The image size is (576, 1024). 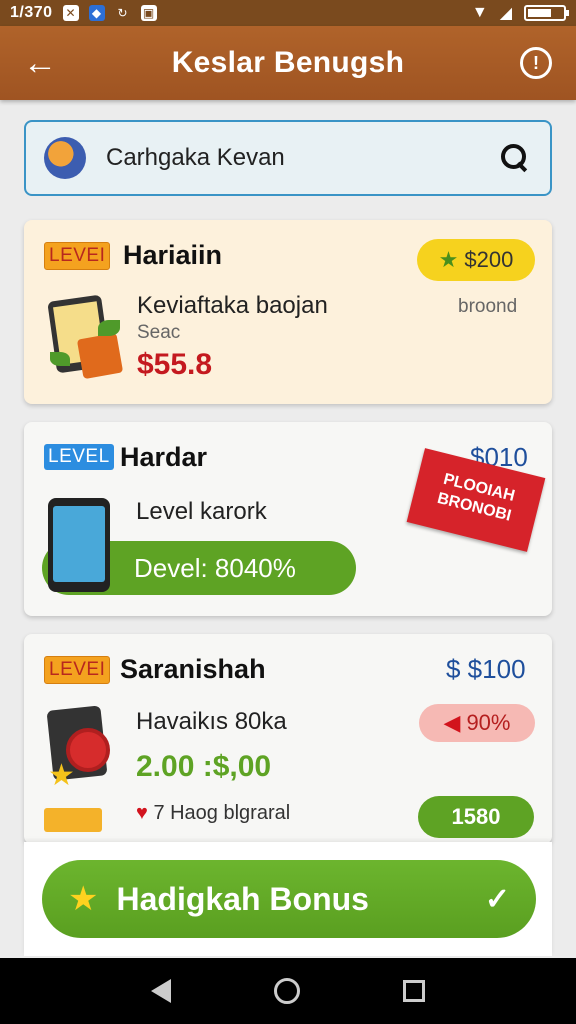 I want to click on info-button: !, so click(x=536, y=63).